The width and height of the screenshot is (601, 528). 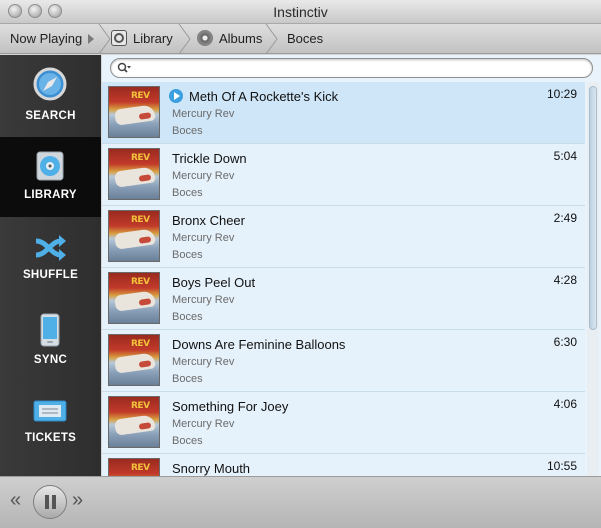 I want to click on search-input, so click(x=360, y=68).